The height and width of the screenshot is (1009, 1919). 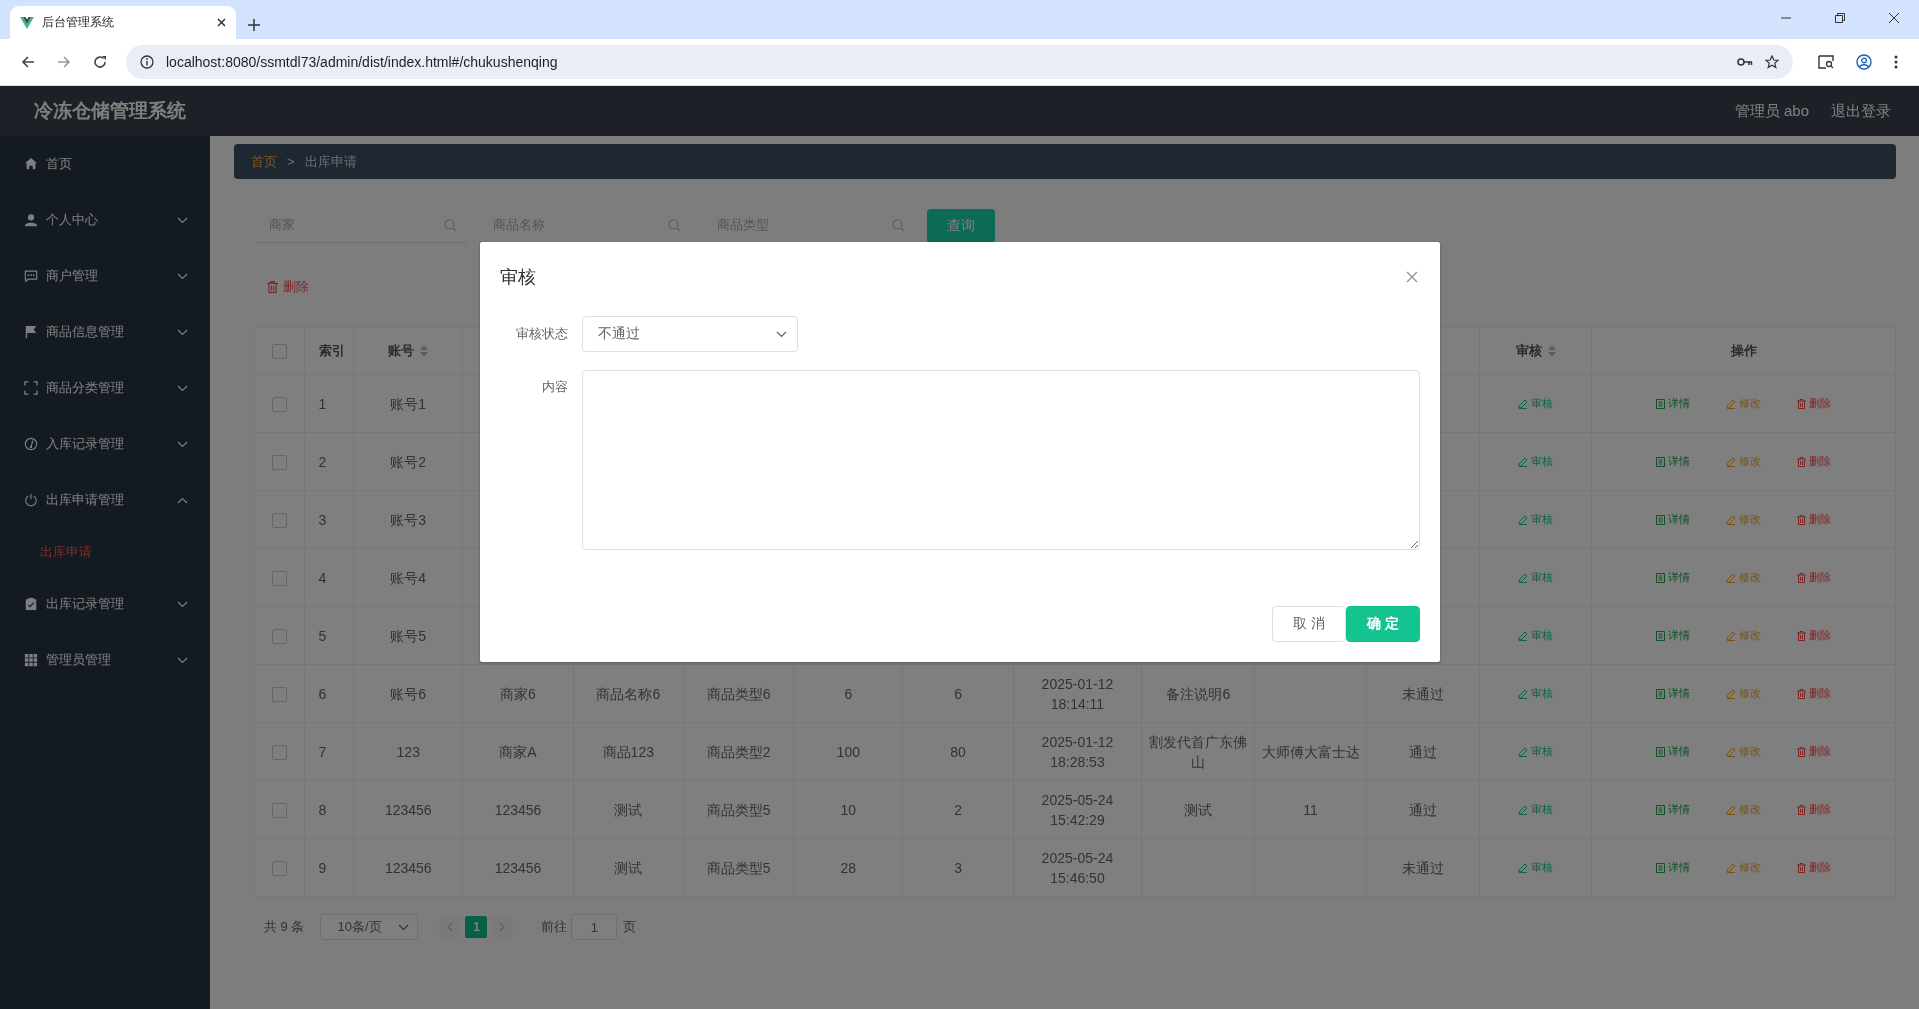 I want to click on sidebar-item: 出库申请管理, so click(x=105, y=500).